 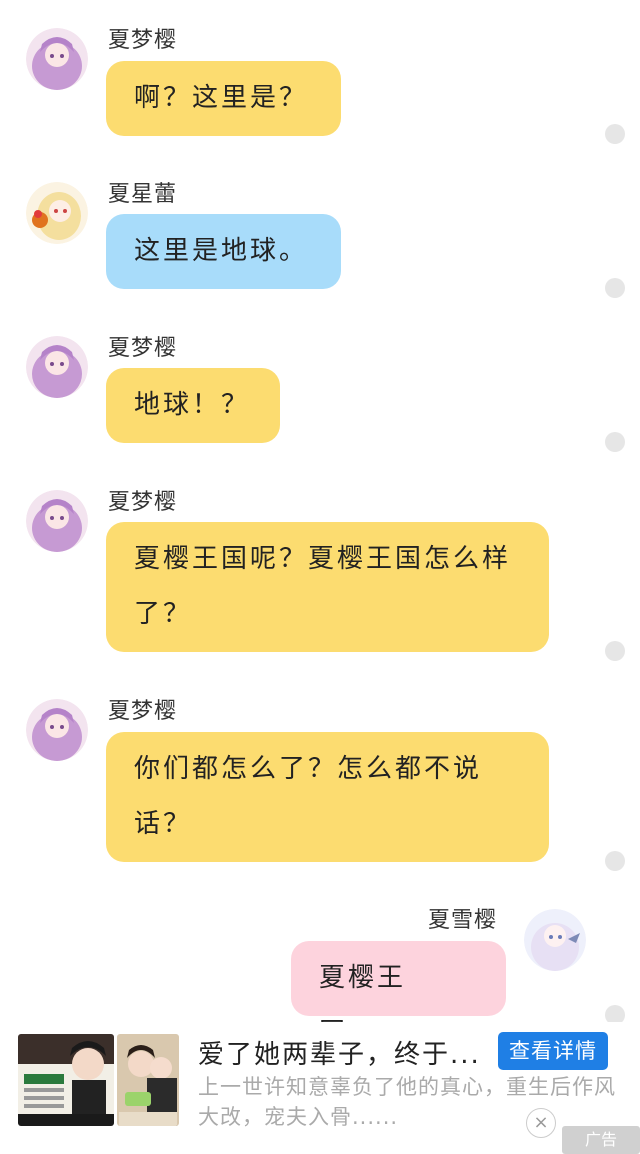 What do you see at coordinates (541, 1123) in the screenshot?
I see `close-icon: ×` at bounding box center [541, 1123].